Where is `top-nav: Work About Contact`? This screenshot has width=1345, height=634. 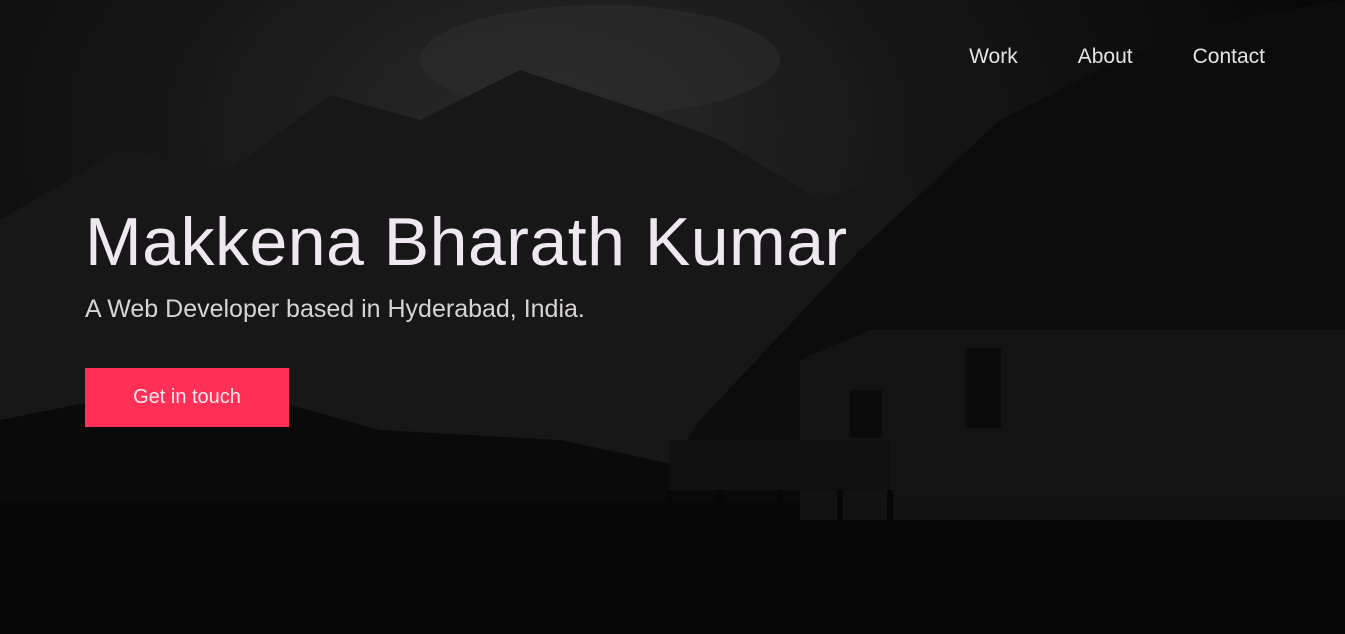 top-nav: Work About Contact is located at coordinates (1117, 57).